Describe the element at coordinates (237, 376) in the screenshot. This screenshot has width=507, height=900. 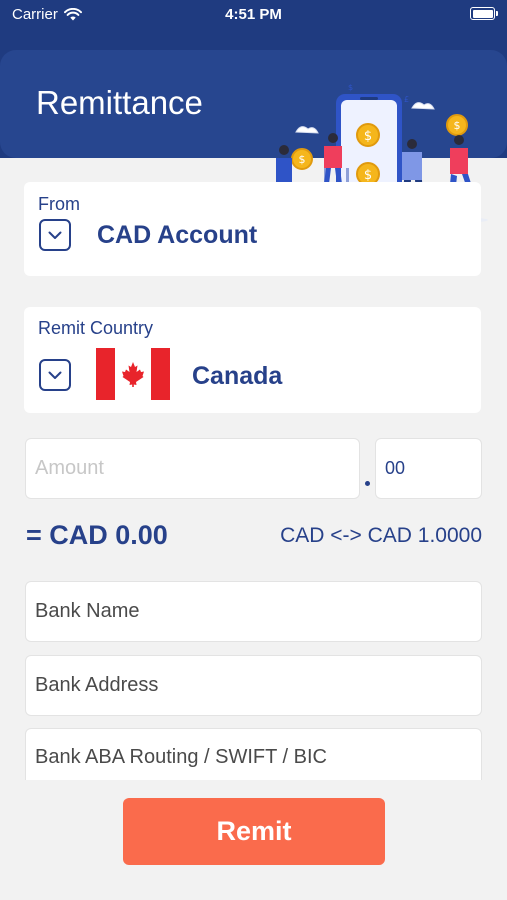
I see `remit-country-value: Canada` at that location.